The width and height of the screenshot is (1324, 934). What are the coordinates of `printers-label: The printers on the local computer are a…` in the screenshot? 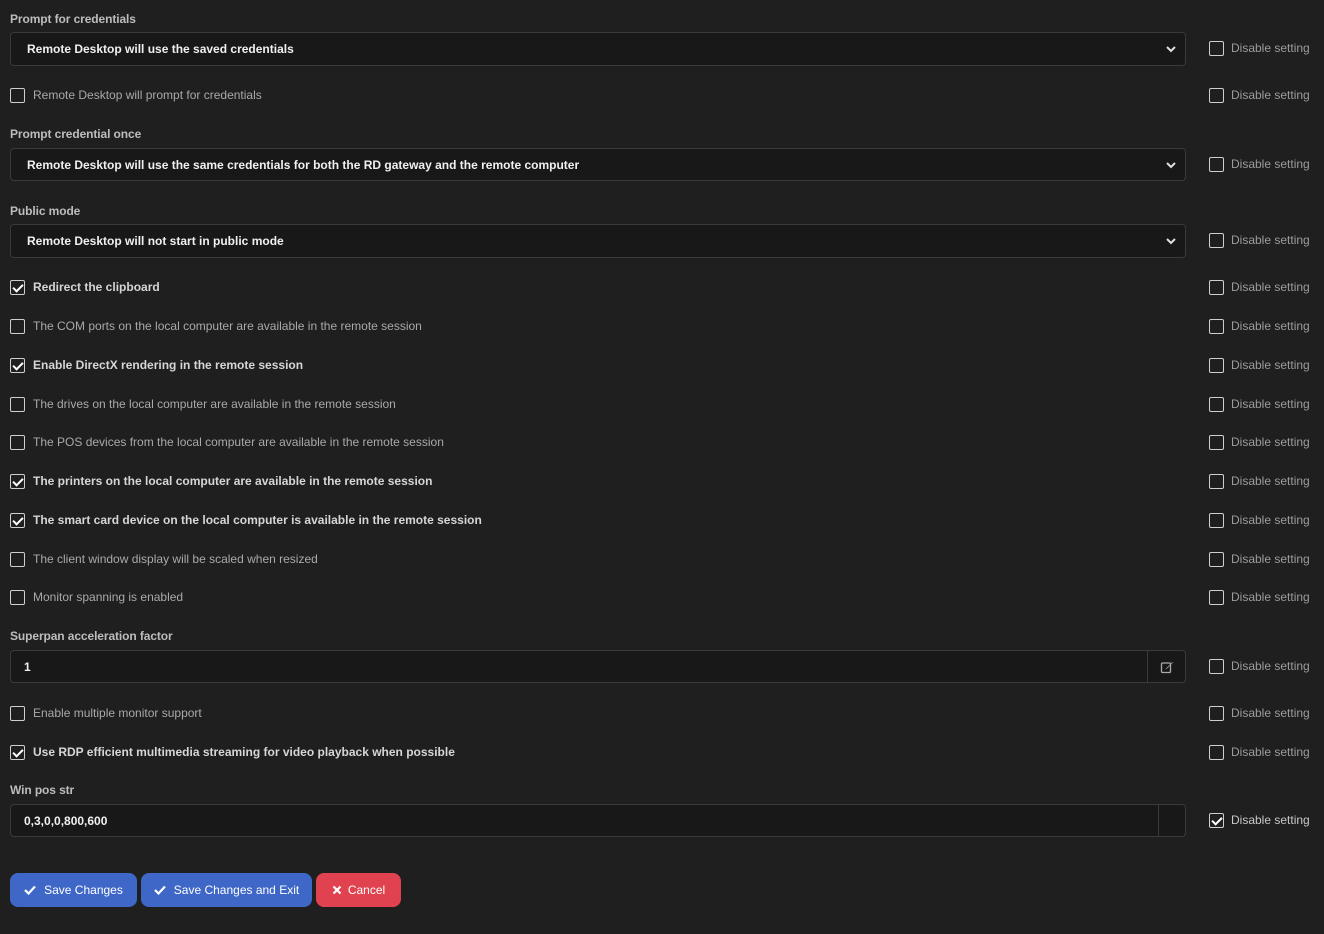 It's located at (233, 481).